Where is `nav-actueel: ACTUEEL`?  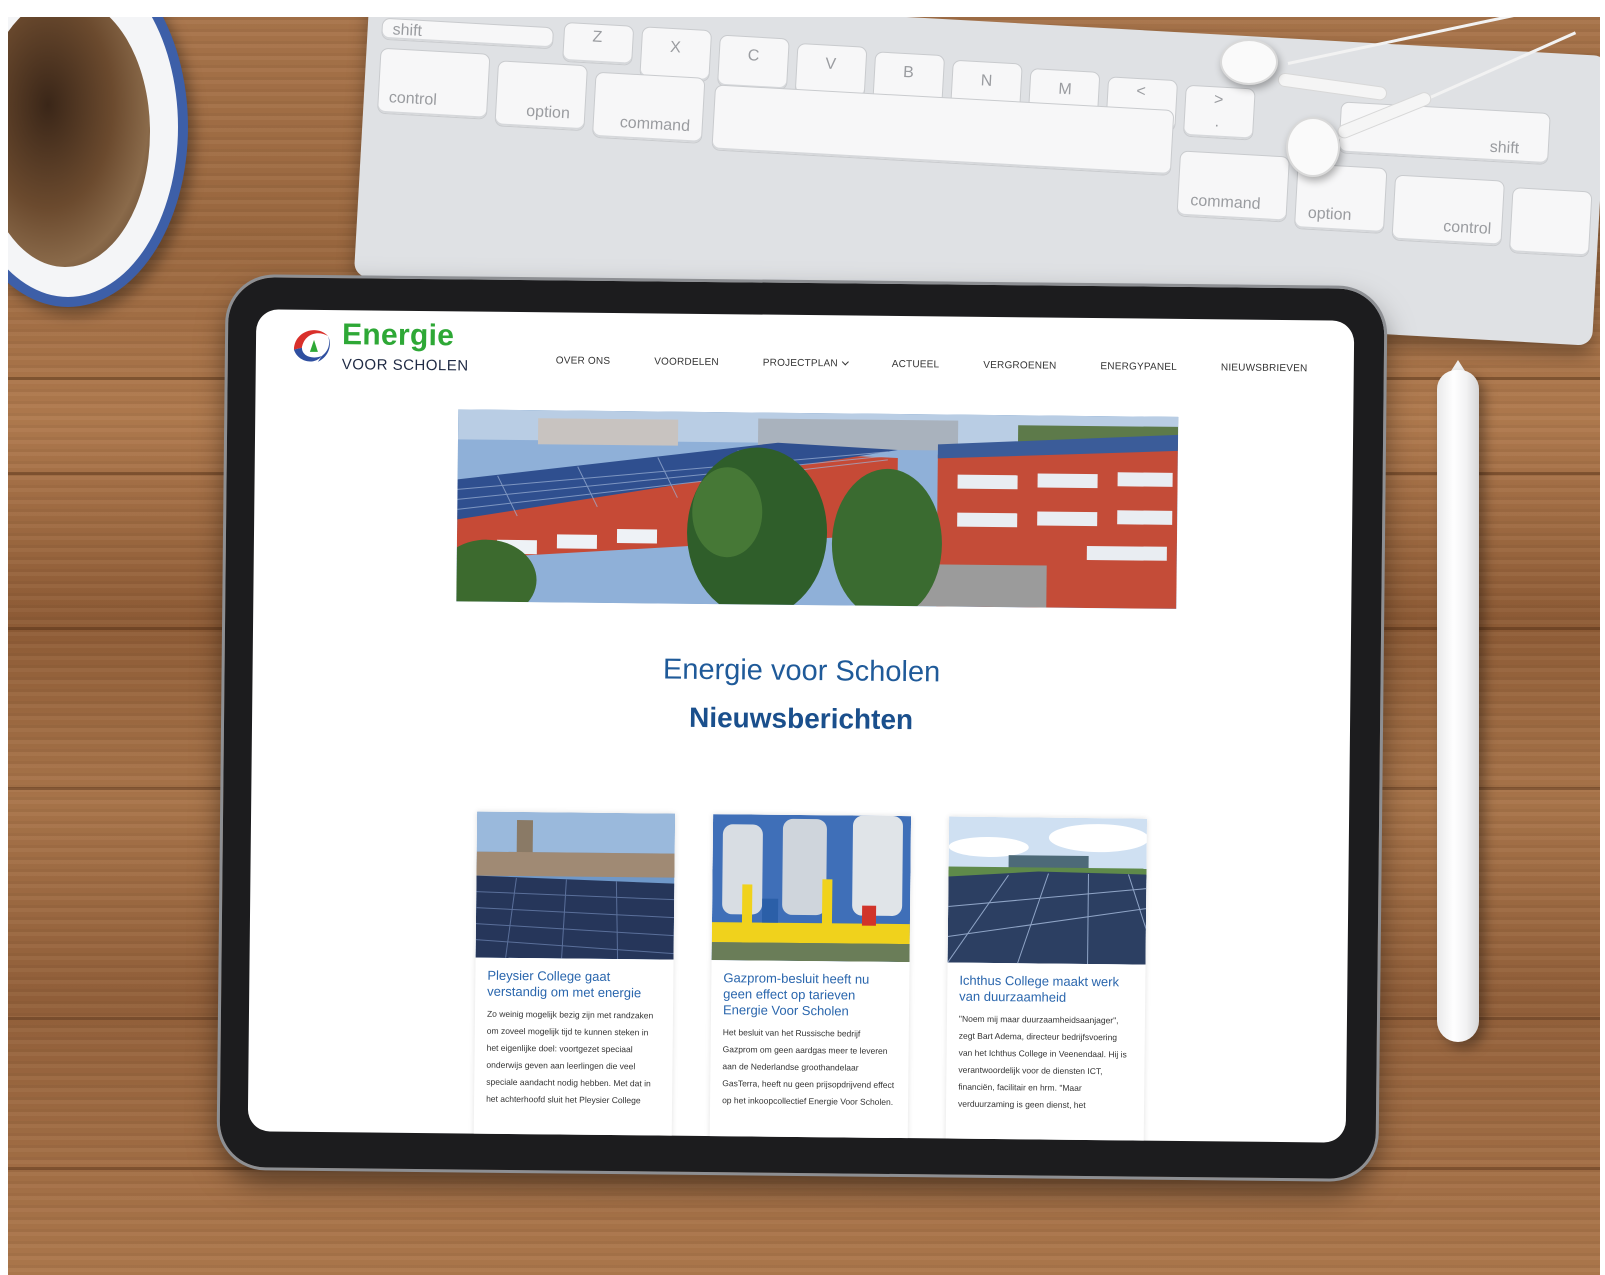 nav-actueel: ACTUEEL is located at coordinates (916, 364).